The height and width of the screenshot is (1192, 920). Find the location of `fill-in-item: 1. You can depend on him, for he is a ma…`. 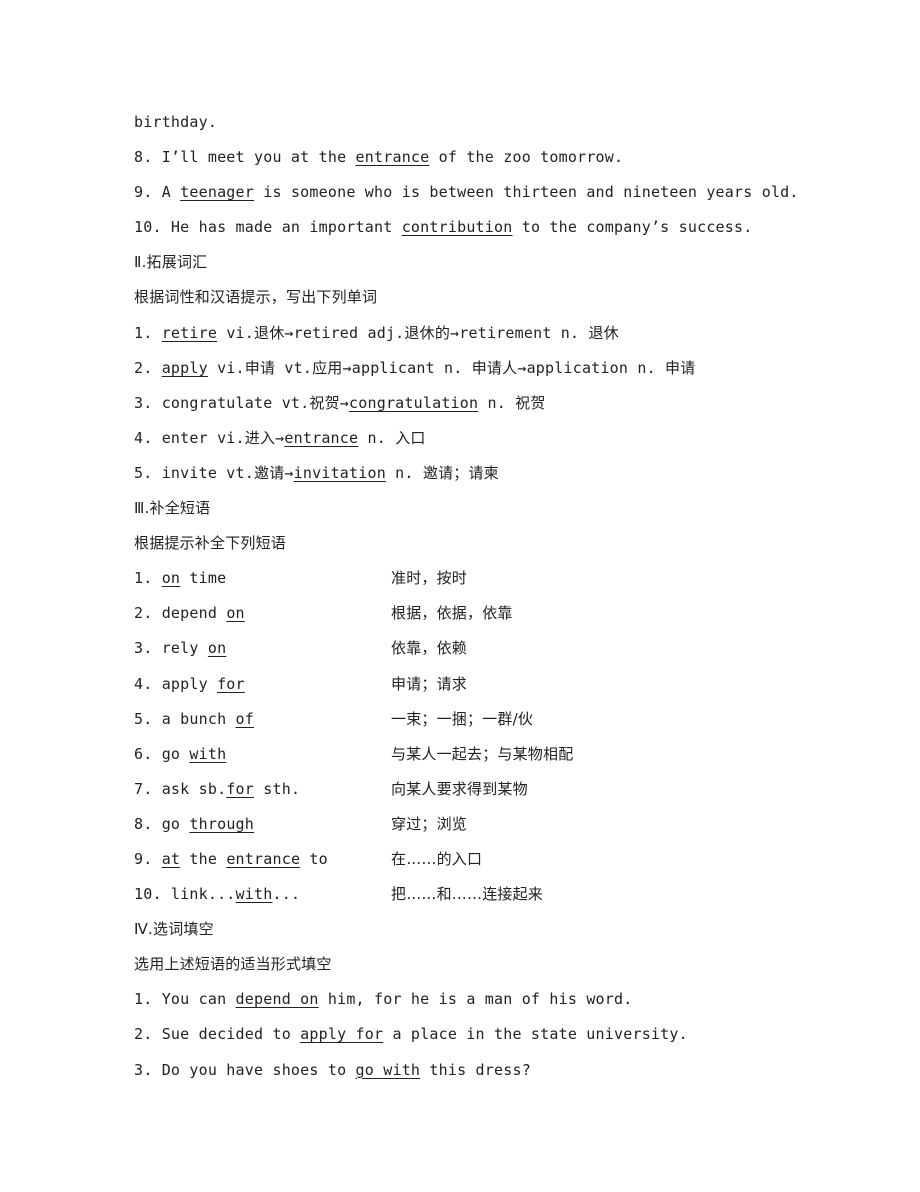

fill-in-item: 1. You can depend on him, for he is a ma… is located at coordinates (484, 1002).